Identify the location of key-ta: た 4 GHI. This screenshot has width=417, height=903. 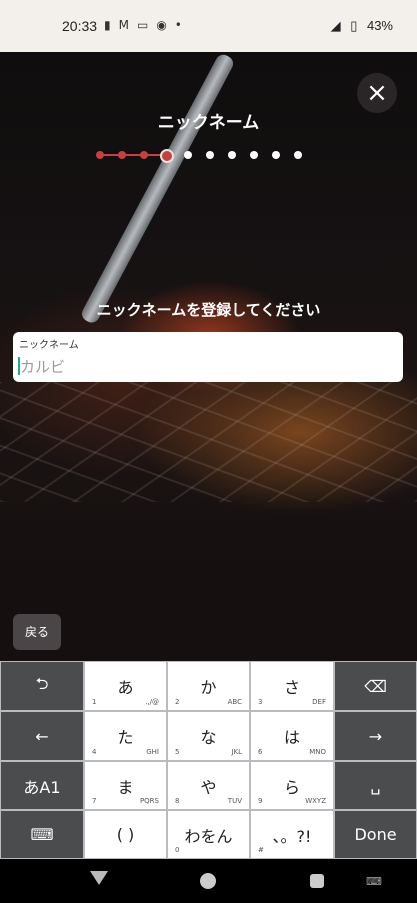
(125, 736).